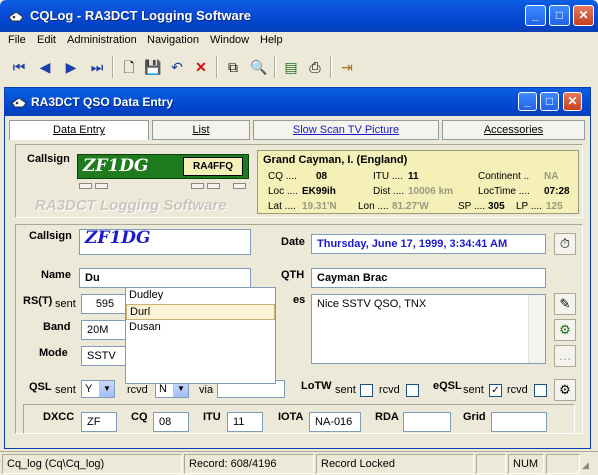 The image size is (598, 475). Describe the element at coordinates (206, 390) in the screenshot. I see `qsl-via-label: via` at that location.